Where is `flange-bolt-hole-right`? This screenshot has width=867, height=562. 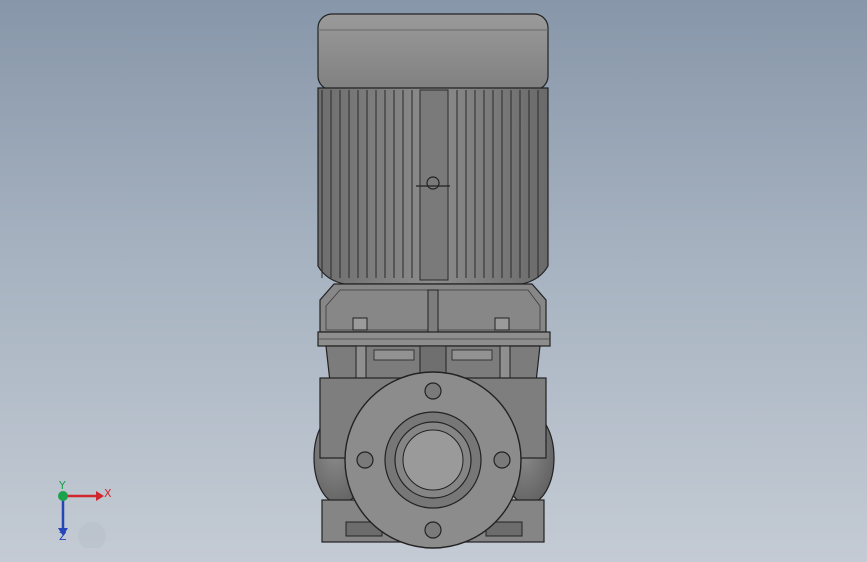
flange-bolt-hole-right is located at coordinates (502, 460).